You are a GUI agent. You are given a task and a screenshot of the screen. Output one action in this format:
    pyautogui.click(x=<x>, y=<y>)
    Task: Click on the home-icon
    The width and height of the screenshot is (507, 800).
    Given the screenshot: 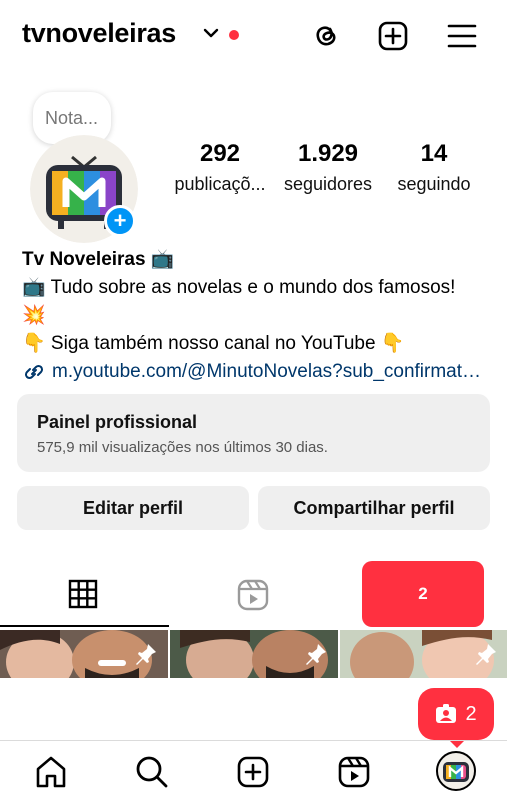 What is the action you would take?
    pyautogui.click(x=51, y=772)
    